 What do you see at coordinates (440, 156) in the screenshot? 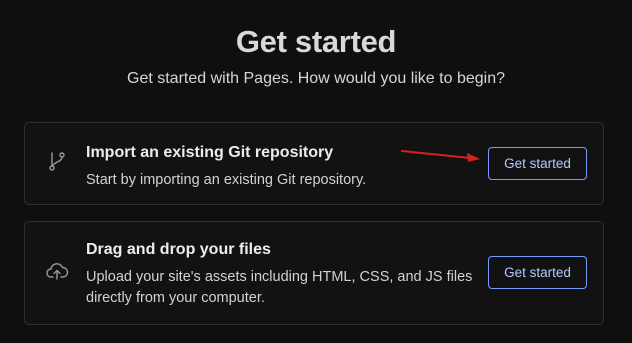
I see `red-arrow-icon` at bounding box center [440, 156].